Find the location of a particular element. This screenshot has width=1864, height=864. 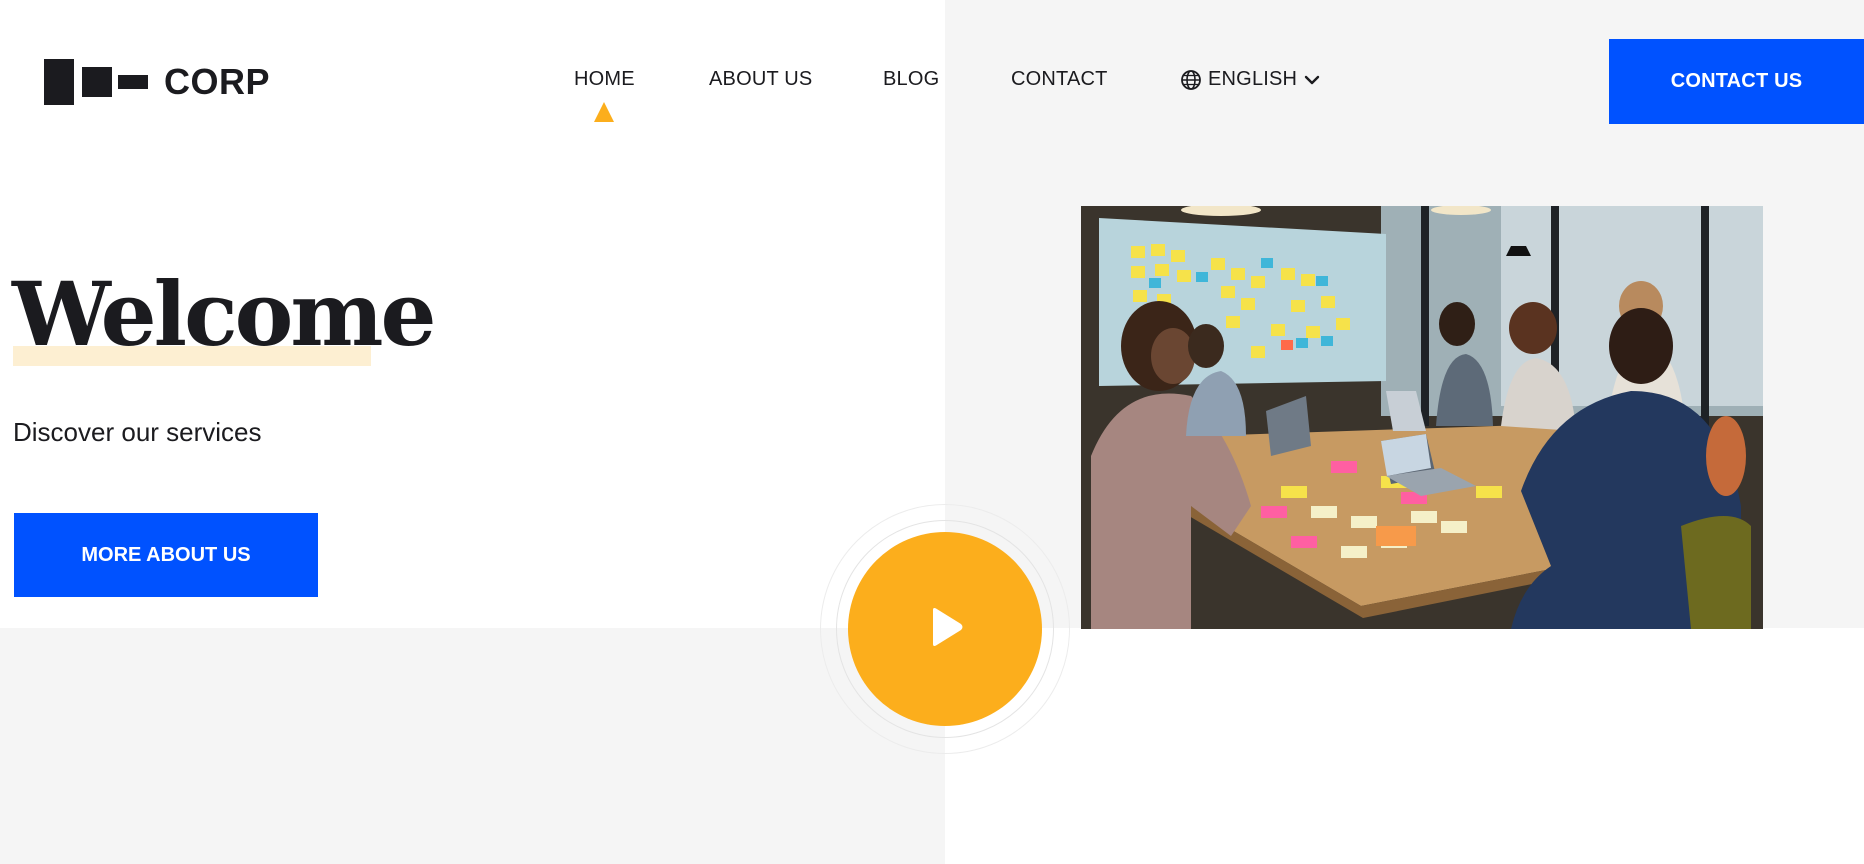

language-label: ENGLISH is located at coordinates (1253, 79).